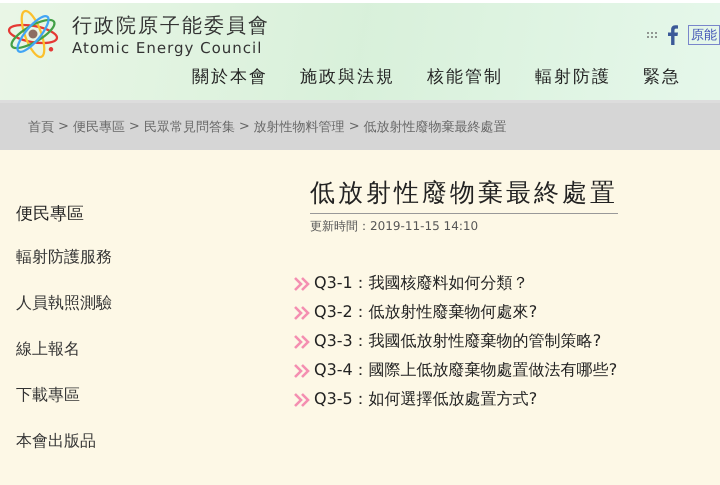 This screenshot has width=720, height=485. What do you see at coordinates (435, 127) in the screenshot?
I see `breadcrumb-link: 低放射性廢物棄最終處置` at bounding box center [435, 127].